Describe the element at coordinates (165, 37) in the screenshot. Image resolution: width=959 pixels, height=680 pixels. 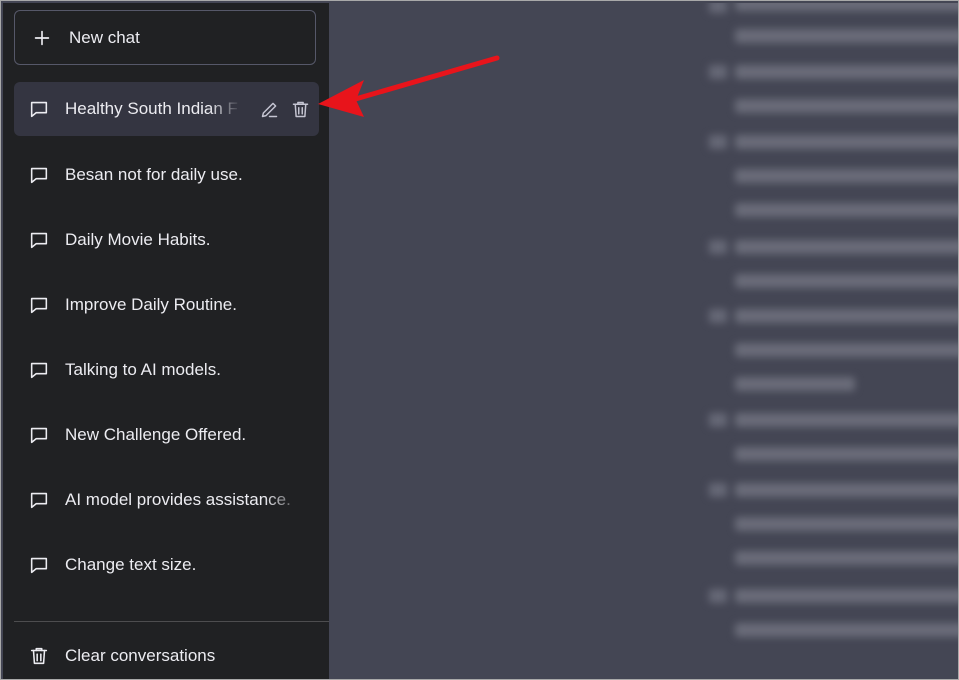
I see `new-chat-button: New chat` at that location.